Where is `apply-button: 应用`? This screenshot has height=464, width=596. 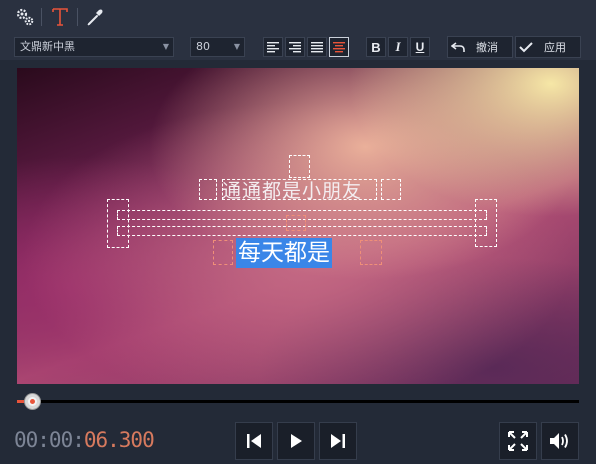
apply-button: 应用 is located at coordinates (548, 47).